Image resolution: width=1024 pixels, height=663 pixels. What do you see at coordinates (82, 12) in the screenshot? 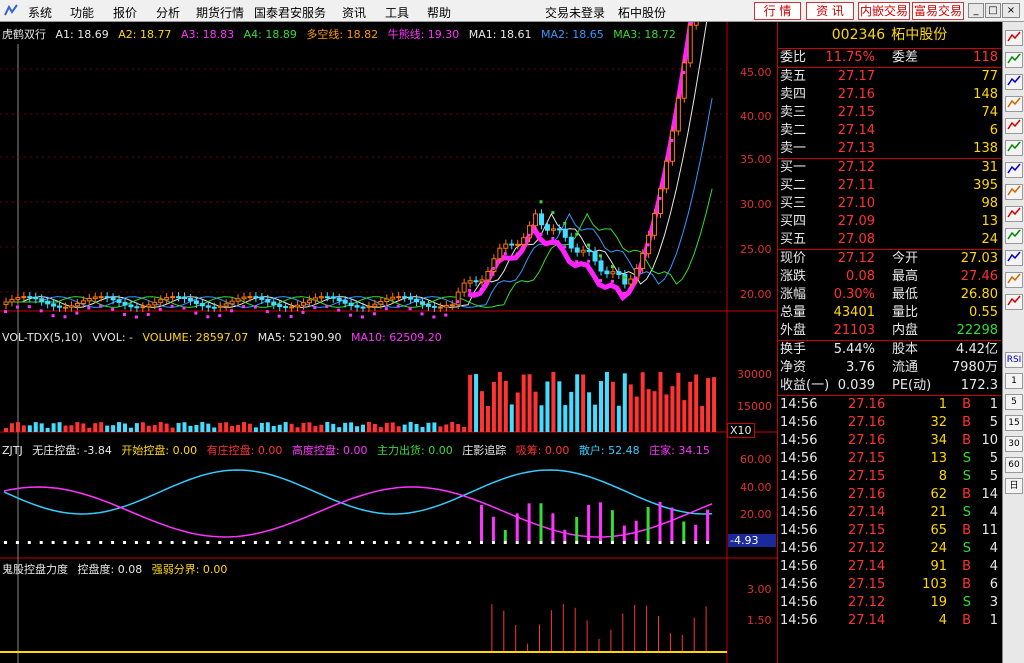
I see `menu-function: 功能` at bounding box center [82, 12].